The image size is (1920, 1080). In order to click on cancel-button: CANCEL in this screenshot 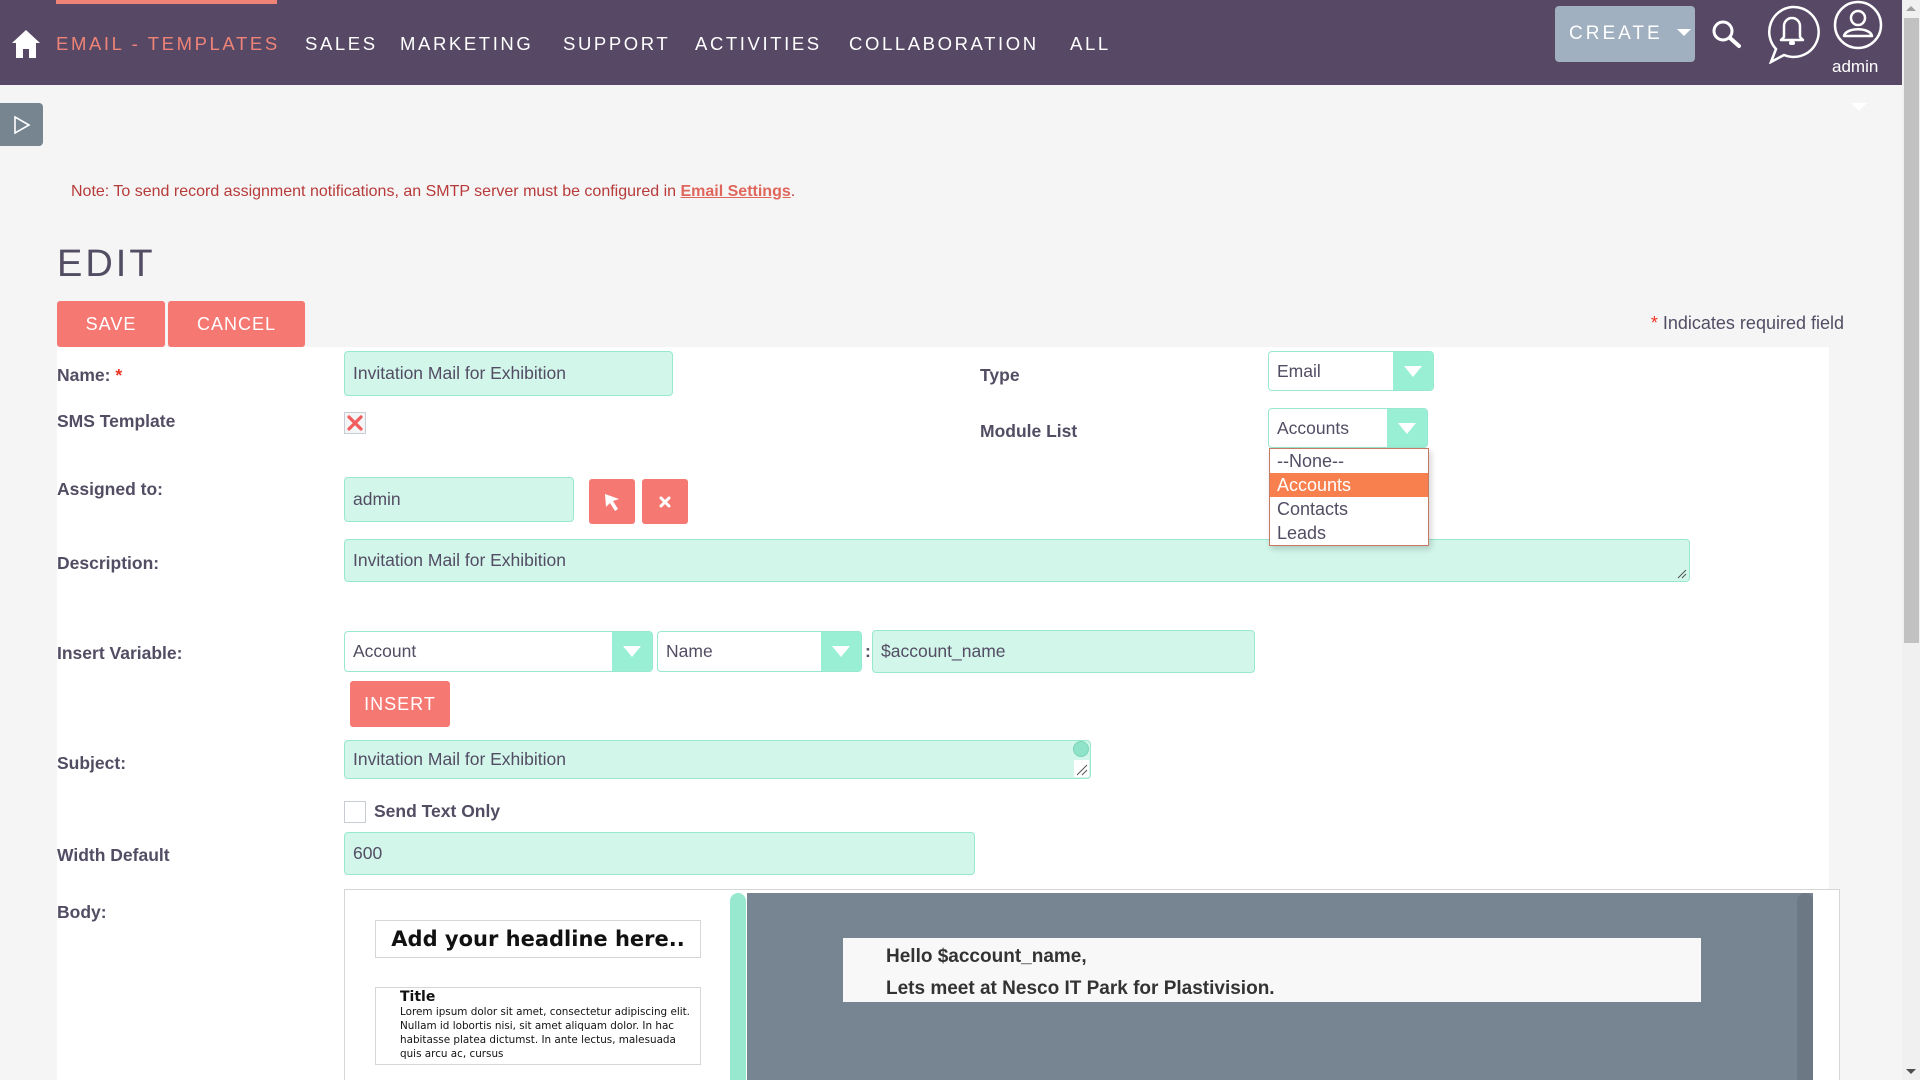, I will do `click(236, 324)`.